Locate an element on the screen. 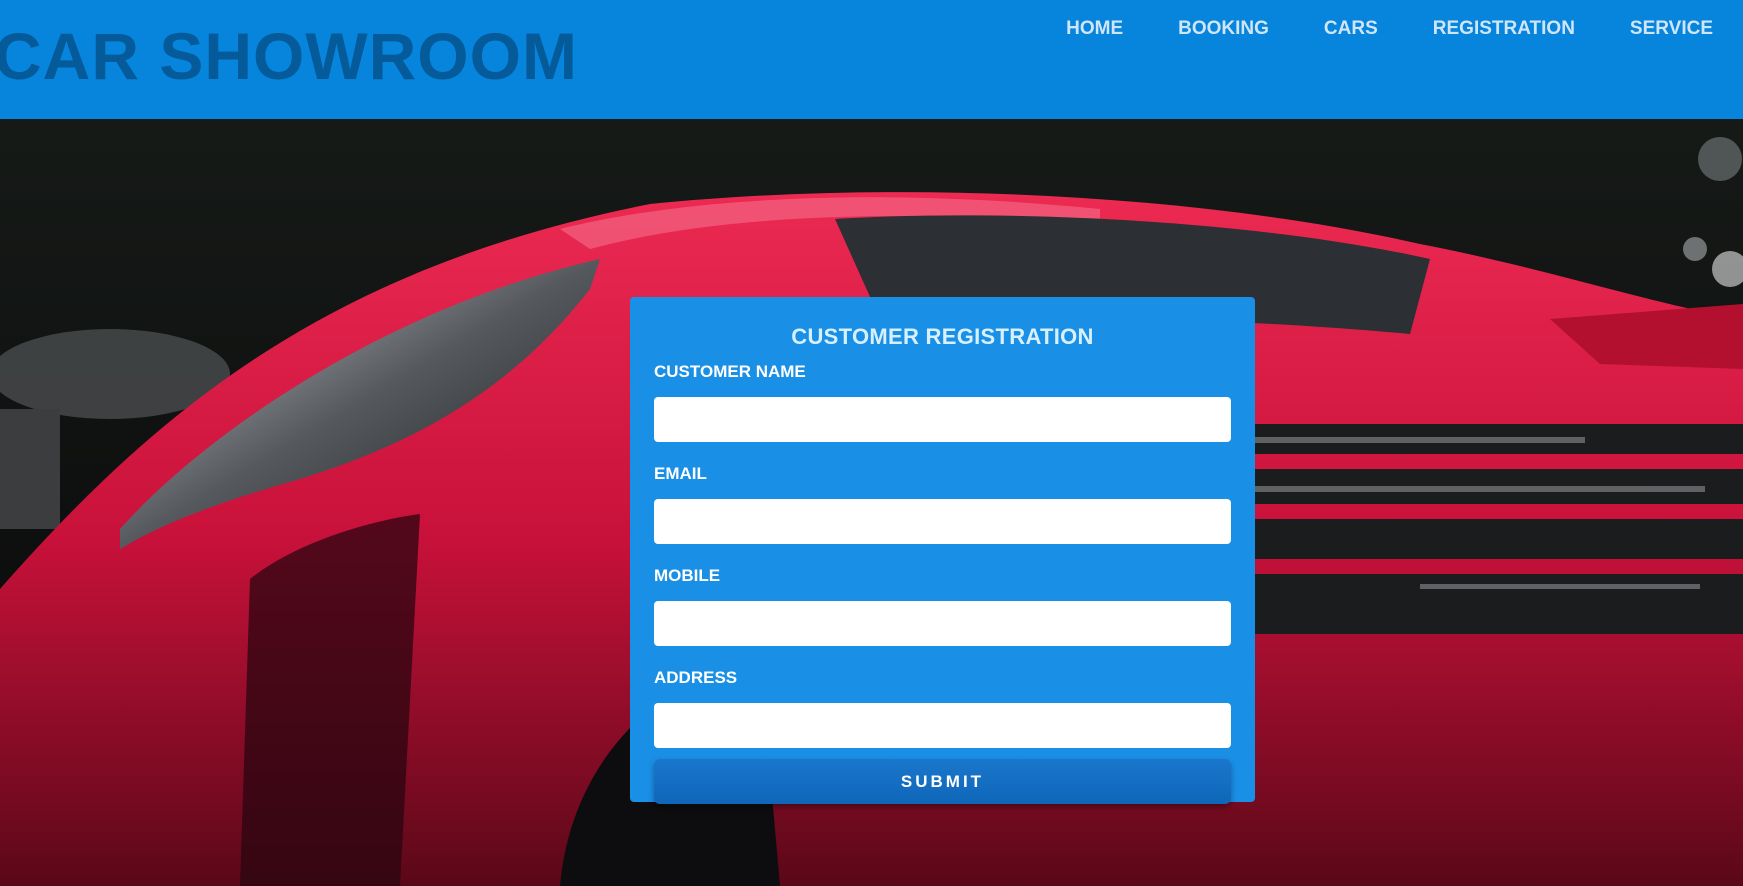 This screenshot has height=886, width=1743. brand-logo-text: CAR SHOWROOM is located at coordinates (289, 56).